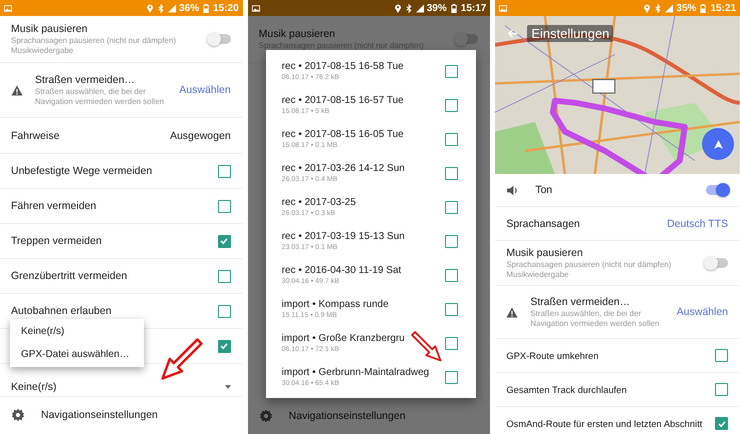 Image resolution: width=740 pixels, height=434 pixels. I want to click on setting-label: Ton, so click(544, 190).